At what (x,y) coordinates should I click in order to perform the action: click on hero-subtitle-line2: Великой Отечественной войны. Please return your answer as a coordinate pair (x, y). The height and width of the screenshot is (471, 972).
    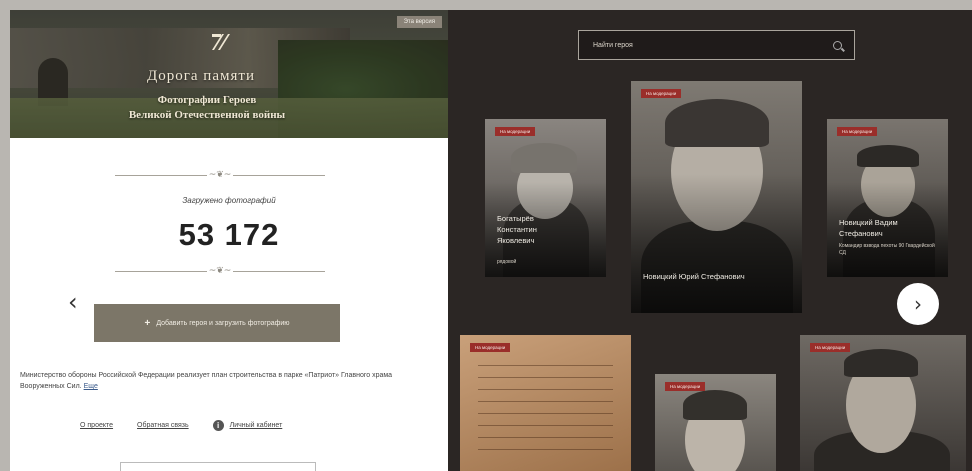
    Looking at the image, I should click on (207, 115).